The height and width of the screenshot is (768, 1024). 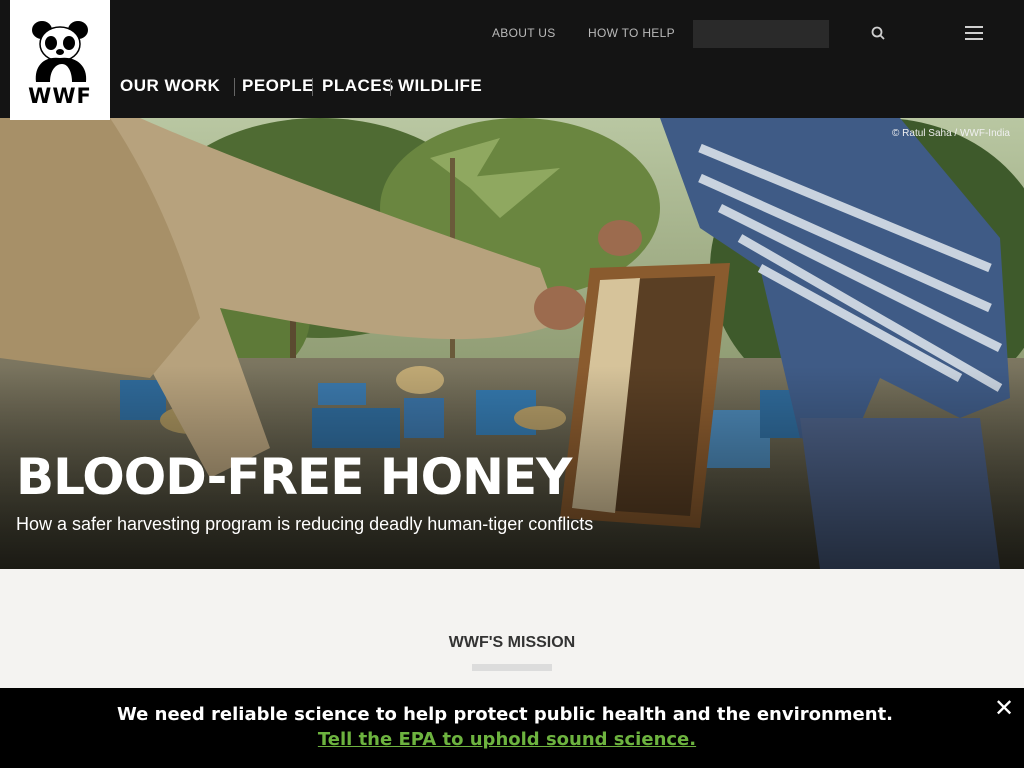 I want to click on hamburger-icon, so click(x=974, y=32).